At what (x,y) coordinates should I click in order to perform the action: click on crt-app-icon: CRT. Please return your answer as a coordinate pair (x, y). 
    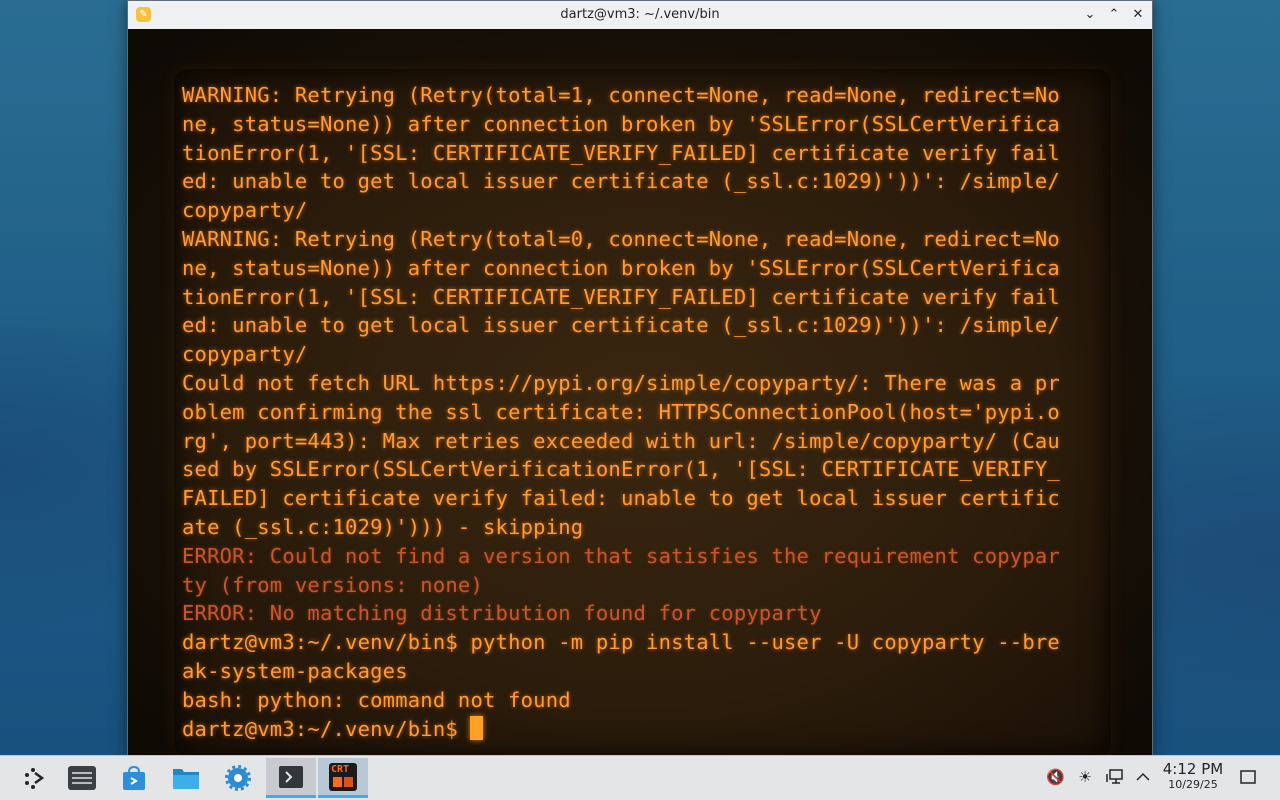
    Looking at the image, I should click on (343, 776).